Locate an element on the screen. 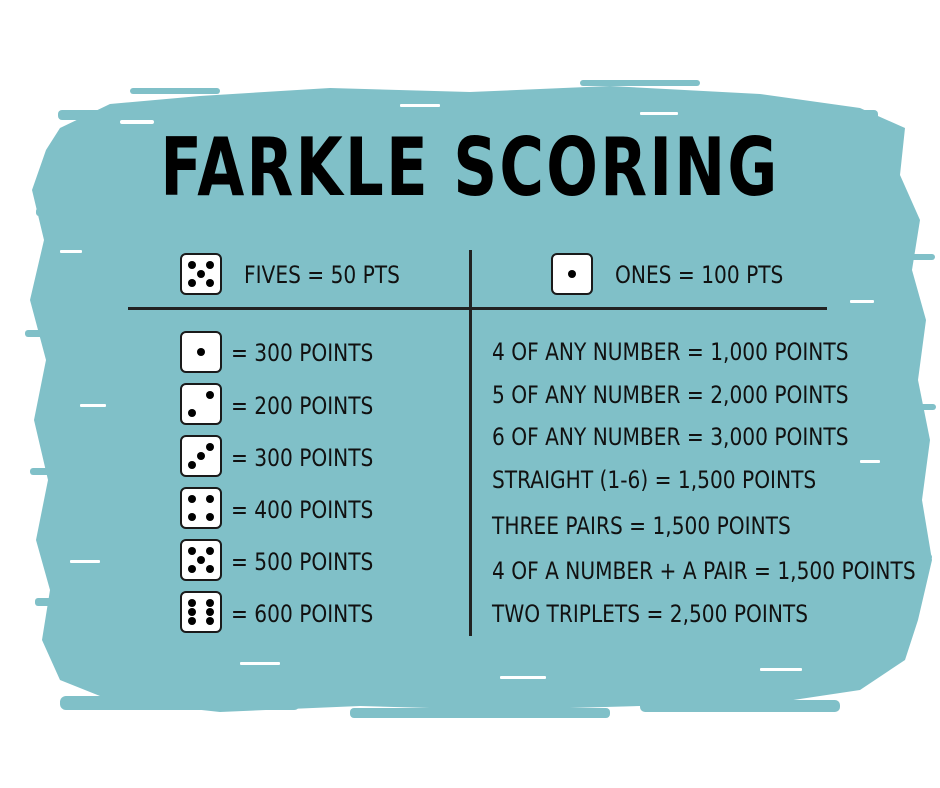 This screenshot has height=788, width=940. die-two-icon is located at coordinates (201, 404).